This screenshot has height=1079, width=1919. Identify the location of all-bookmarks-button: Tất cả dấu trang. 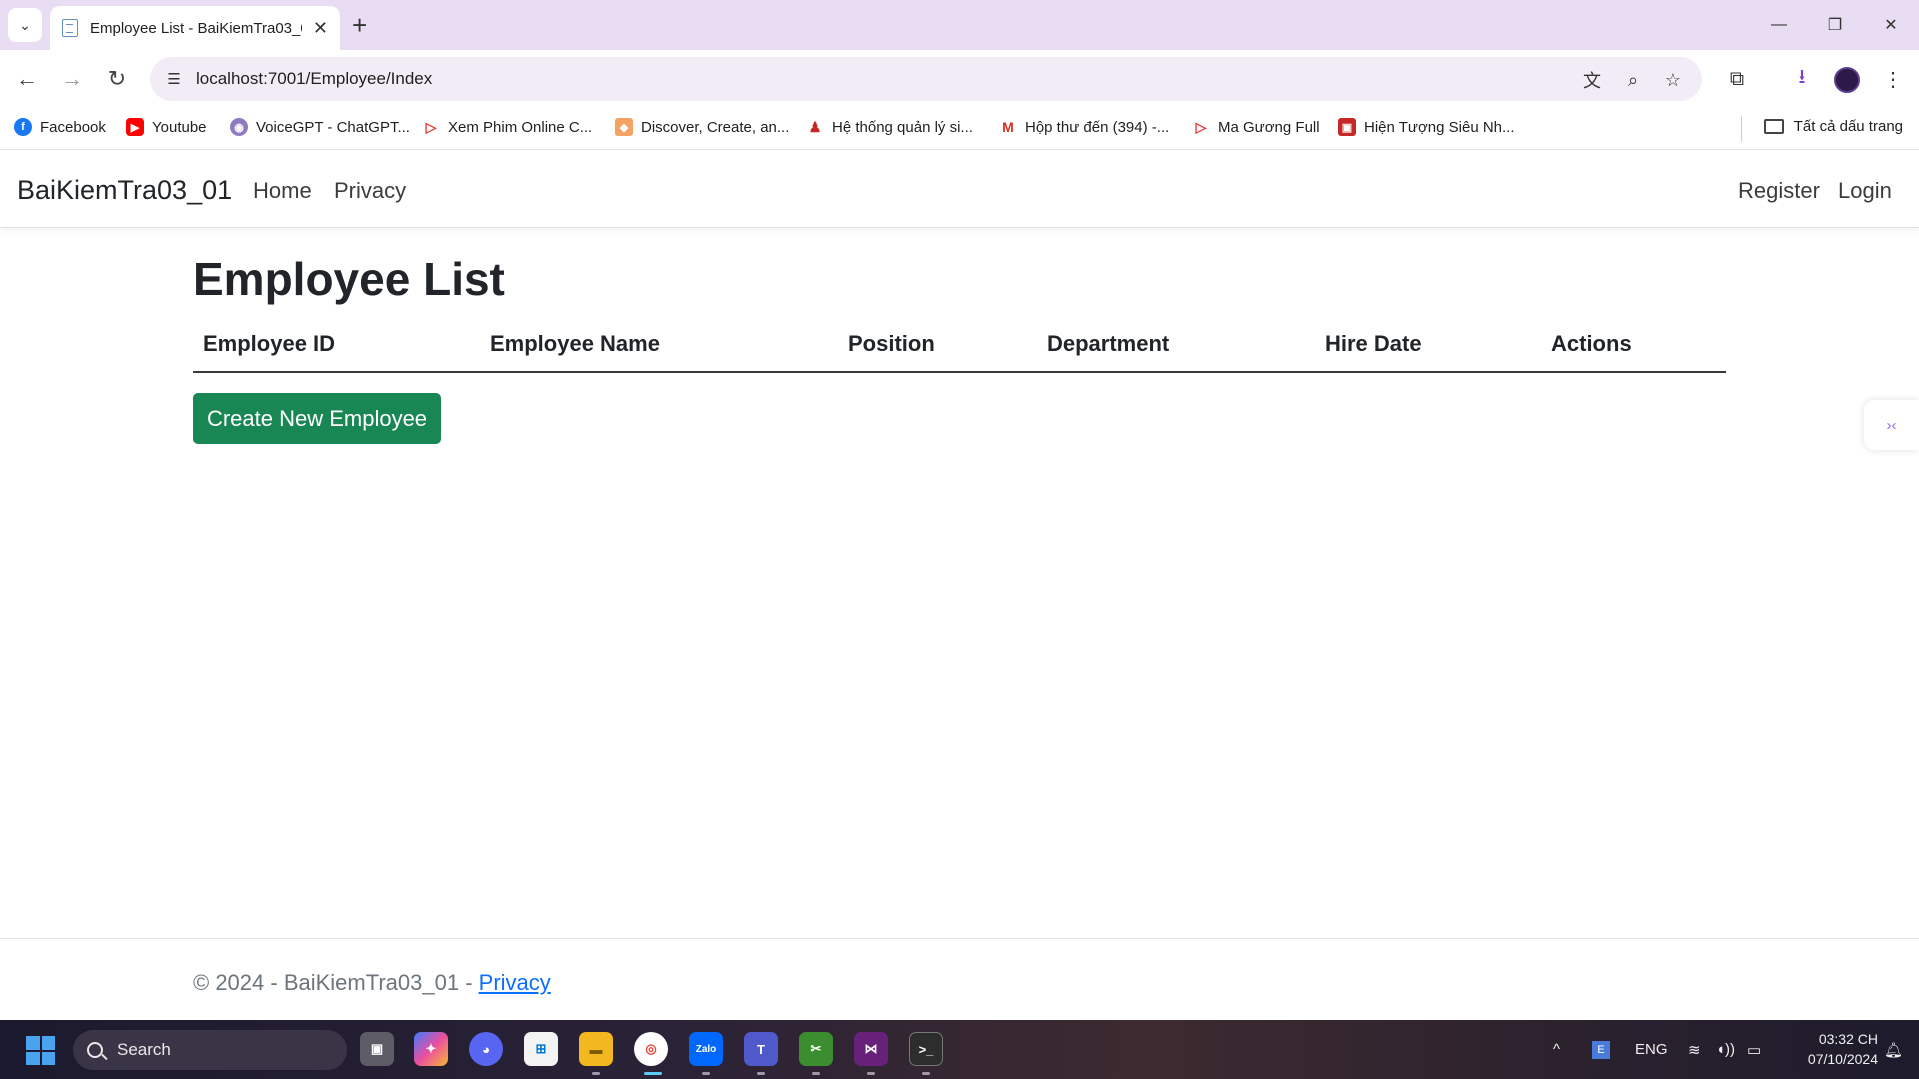
(1833, 126).